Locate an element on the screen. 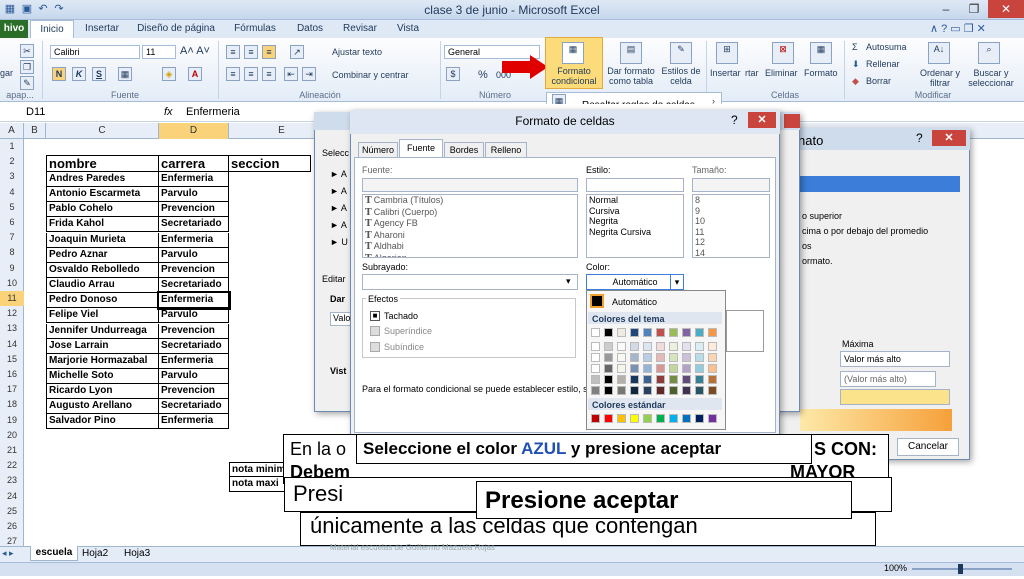 The height and width of the screenshot is (579, 1024). style-list-item: Negrita Cursiva is located at coordinates (635, 232).